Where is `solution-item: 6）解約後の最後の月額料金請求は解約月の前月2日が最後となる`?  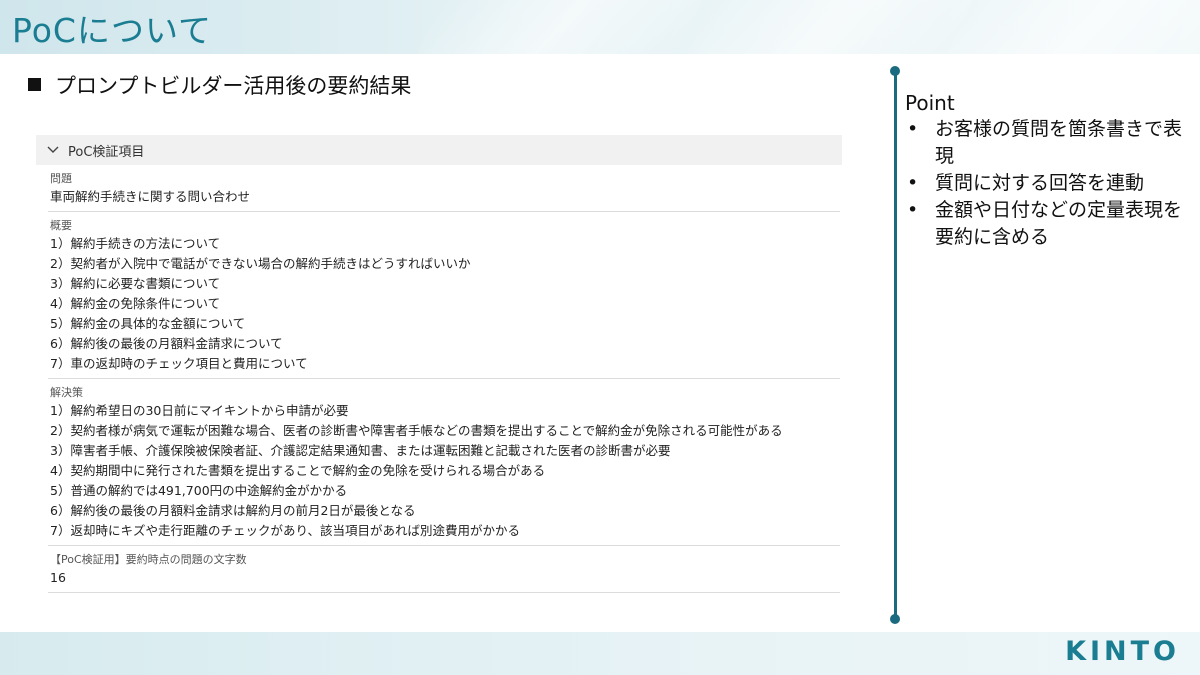 solution-item: 6）解約後の最後の月額料金請求は解約月の前月2日が最後となる is located at coordinates (233, 510).